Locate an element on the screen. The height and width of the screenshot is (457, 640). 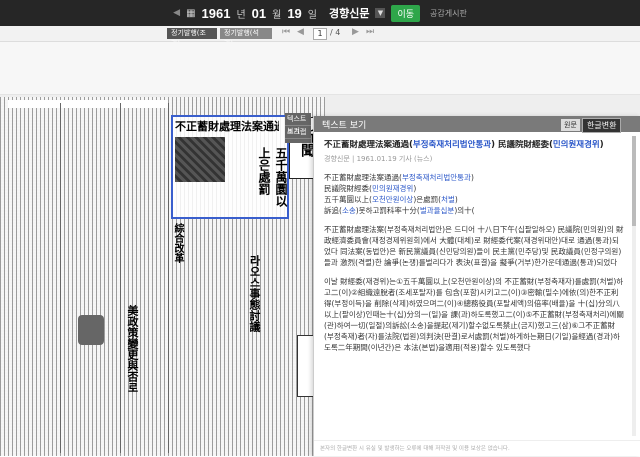
article-title: 不正蓄財處理法案通過(부정축재처리법안통과) 民議院財經委(민의원재경위) is located at coordinates (464, 145).